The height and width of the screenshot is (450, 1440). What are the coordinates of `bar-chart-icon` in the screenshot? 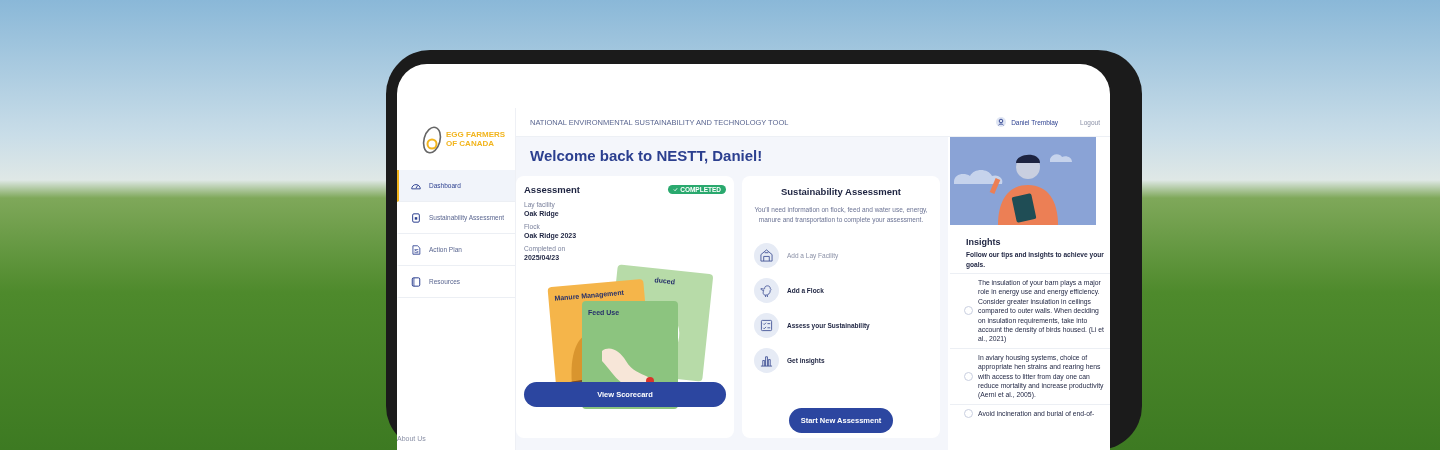 It's located at (766, 360).